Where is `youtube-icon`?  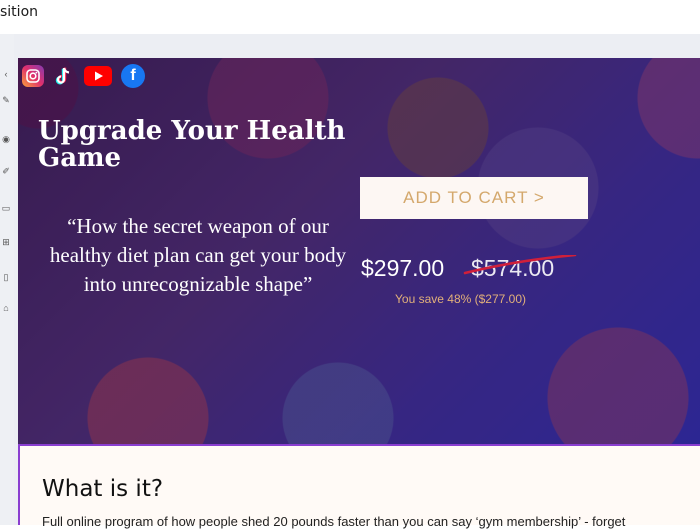 youtube-icon is located at coordinates (98, 76).